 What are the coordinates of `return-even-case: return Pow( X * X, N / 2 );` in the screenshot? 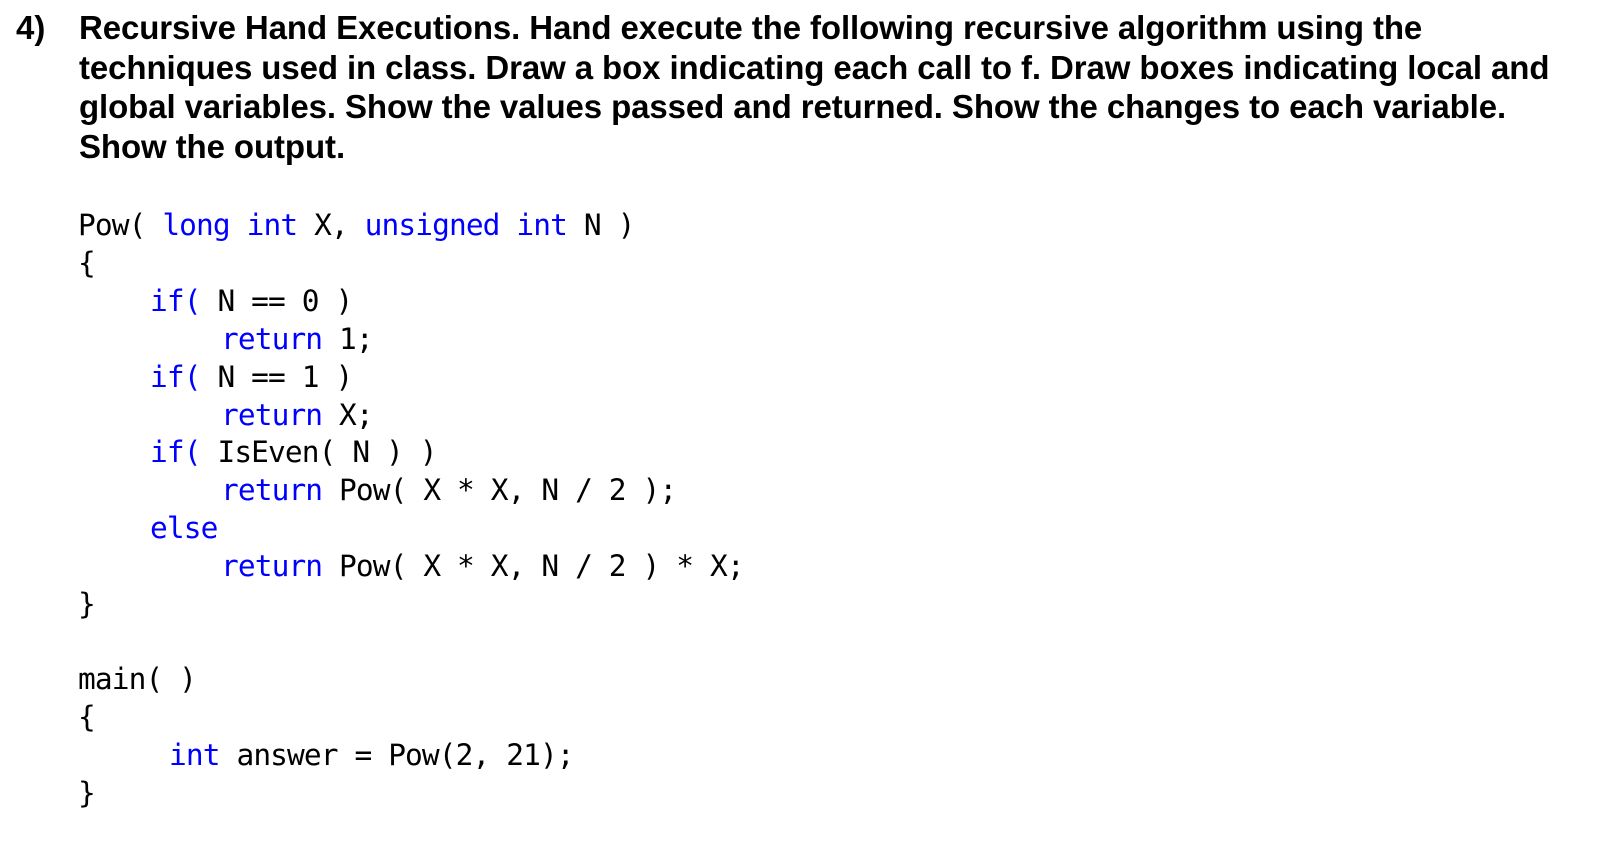 It's located at (449, 490).